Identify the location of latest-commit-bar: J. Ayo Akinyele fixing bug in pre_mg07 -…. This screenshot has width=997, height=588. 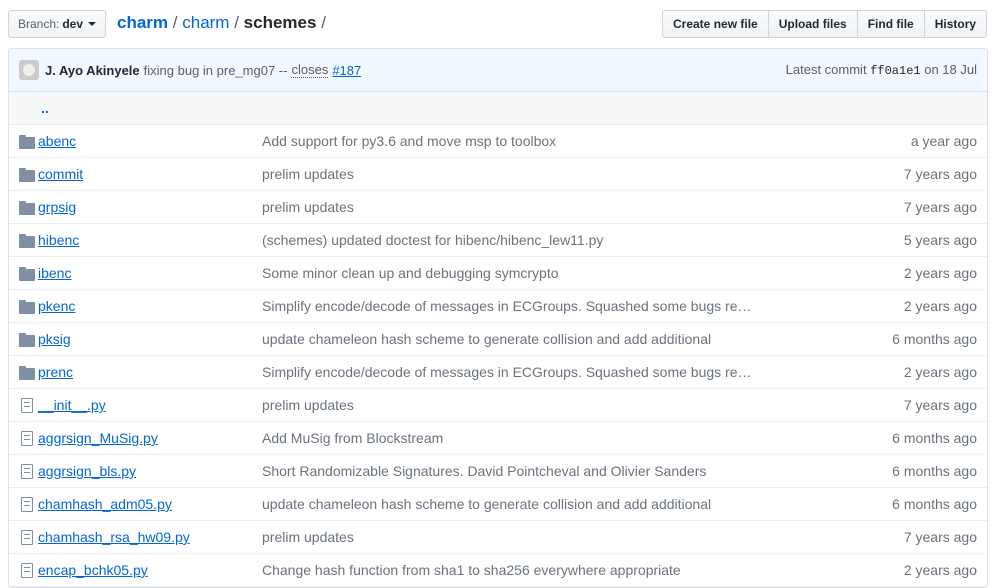
(498, 70).